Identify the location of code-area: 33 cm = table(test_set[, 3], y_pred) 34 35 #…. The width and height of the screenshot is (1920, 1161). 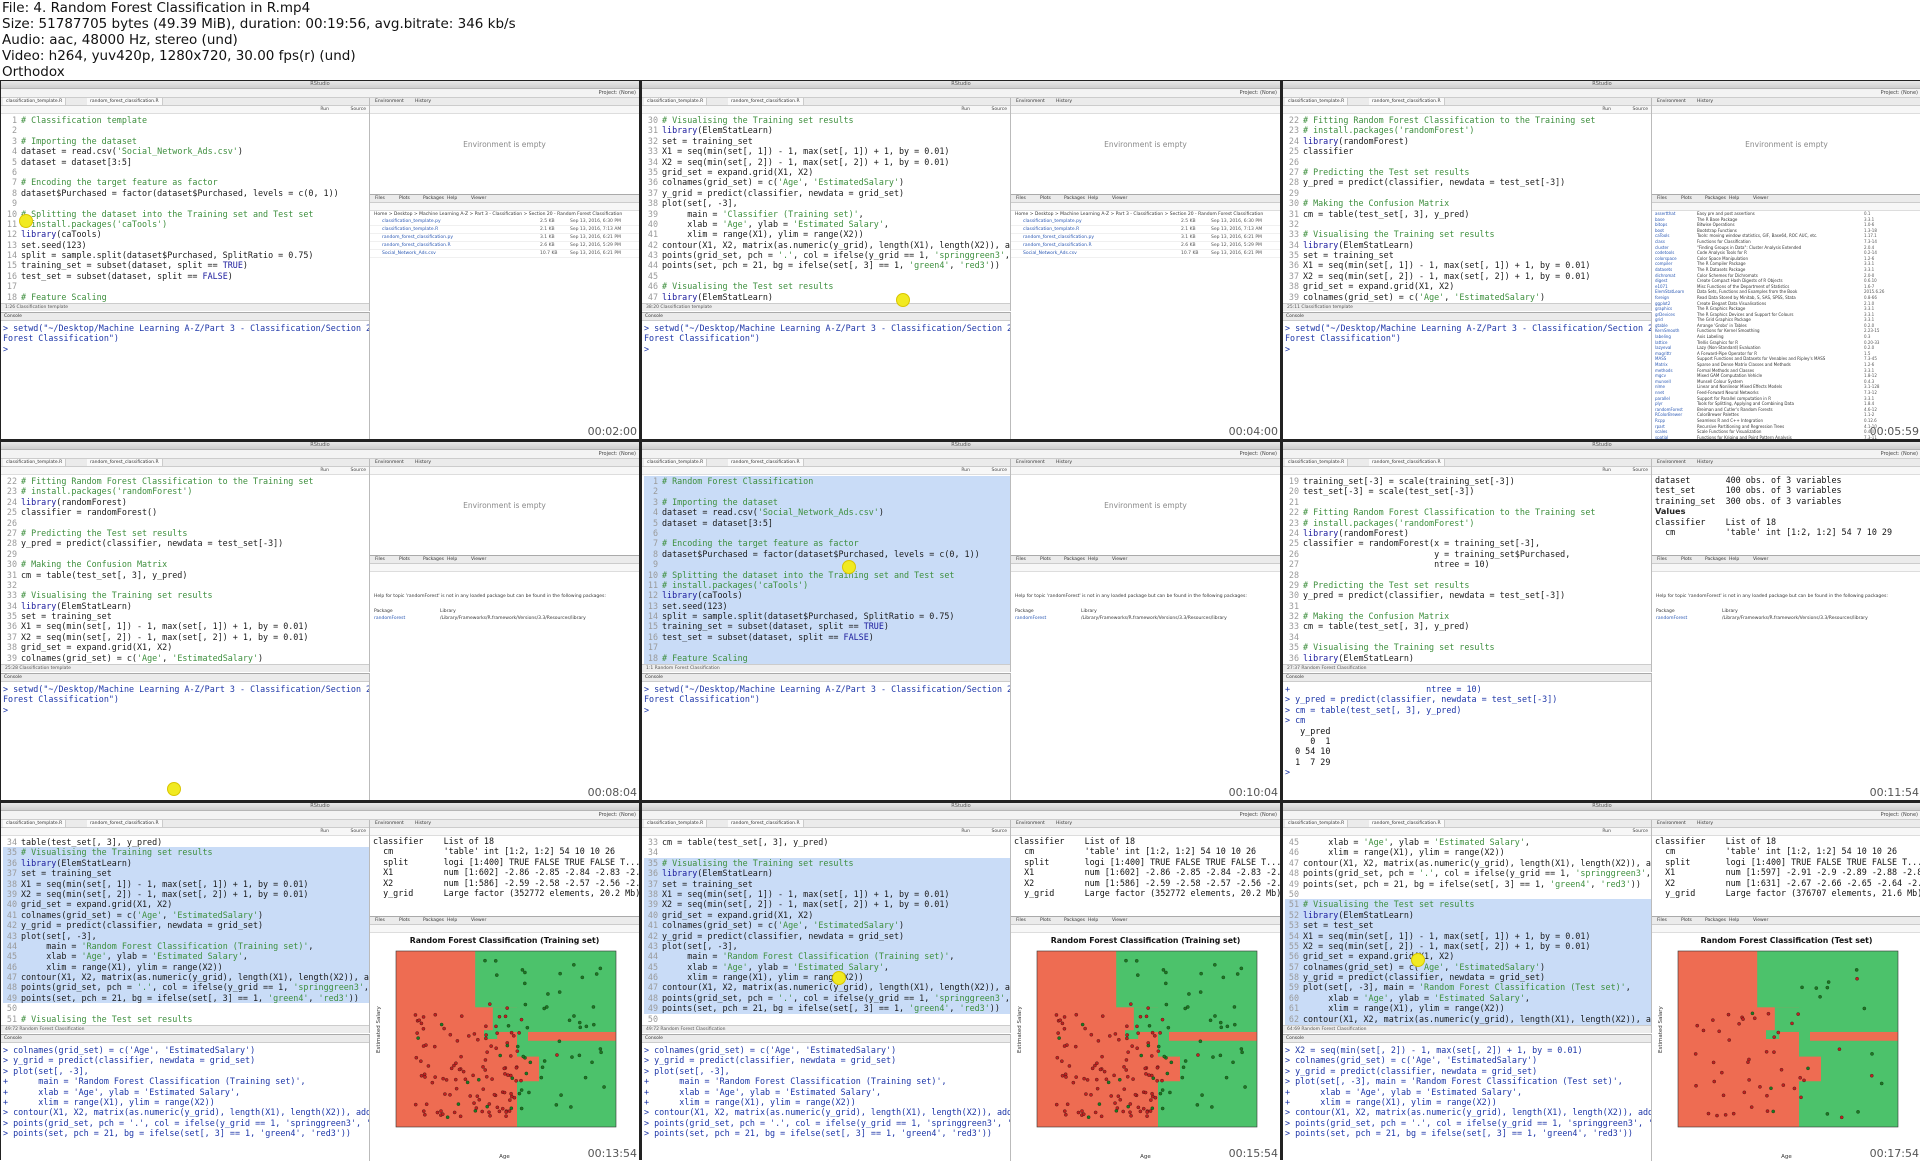
(826, 934).